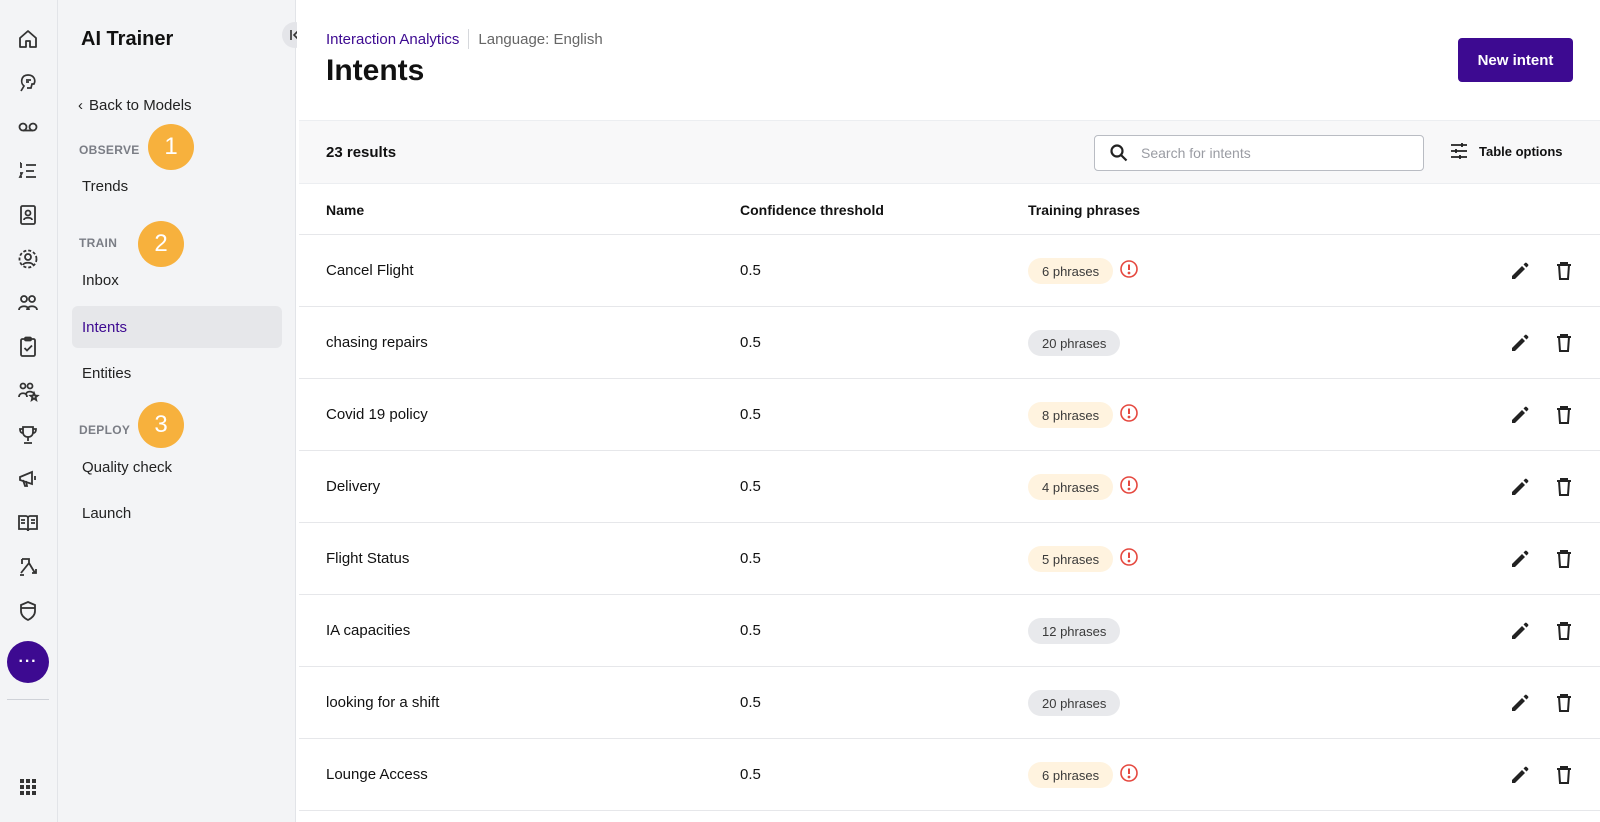  Describe the element at coordinates (1515, 60) in the screenshot. I see `new-intent-button: New intent` at that location.